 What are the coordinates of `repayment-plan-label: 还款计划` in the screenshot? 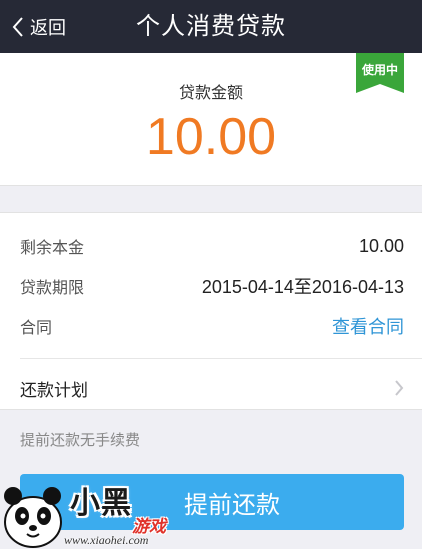 It's located at (54, 390).